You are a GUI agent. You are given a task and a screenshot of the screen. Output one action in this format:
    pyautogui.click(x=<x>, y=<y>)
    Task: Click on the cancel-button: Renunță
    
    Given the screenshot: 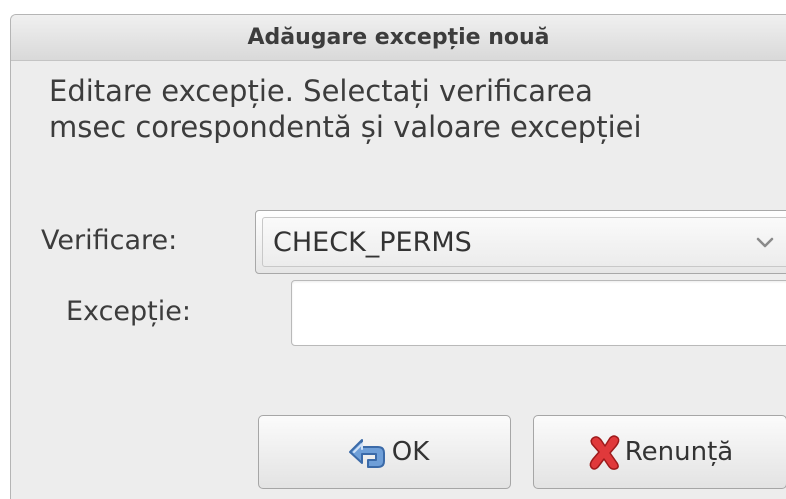 What is the action you would take?
    pyautogui.click(x=659, y=452)
    